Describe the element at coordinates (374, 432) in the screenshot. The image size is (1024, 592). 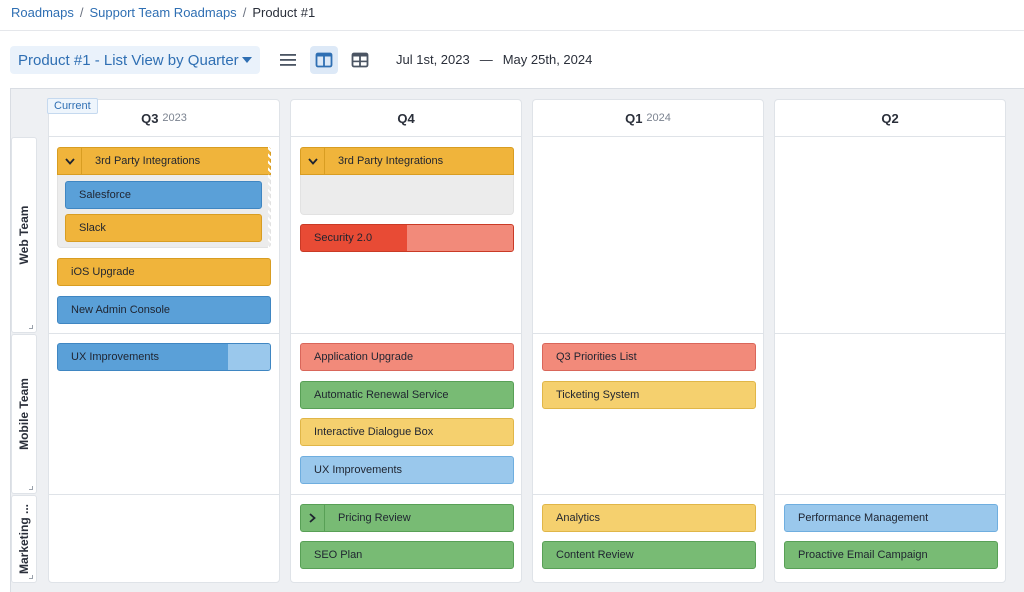
I see `card-label: Interactive Dialogue Box` at that location.